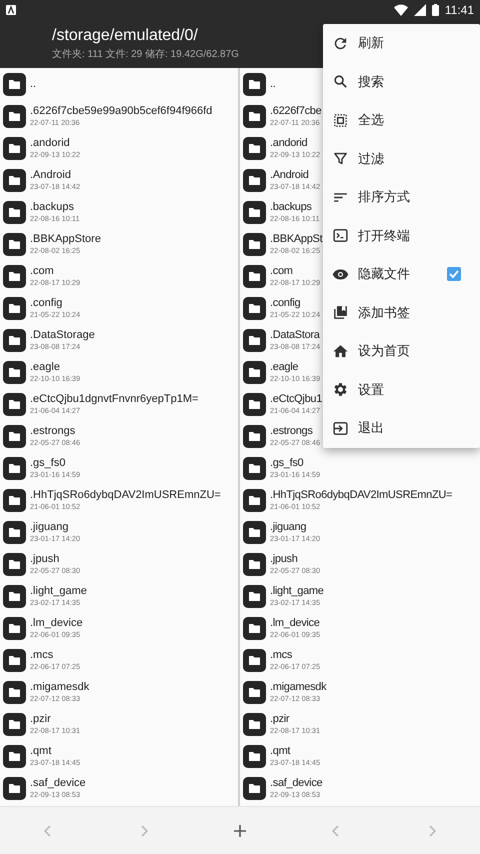 The height and width of the screenshot is (854, 480). What do you see at coordinates (401, 197) in the screenshot?
I see `menu-item: 排序方式` at bounding box center [401, 197].